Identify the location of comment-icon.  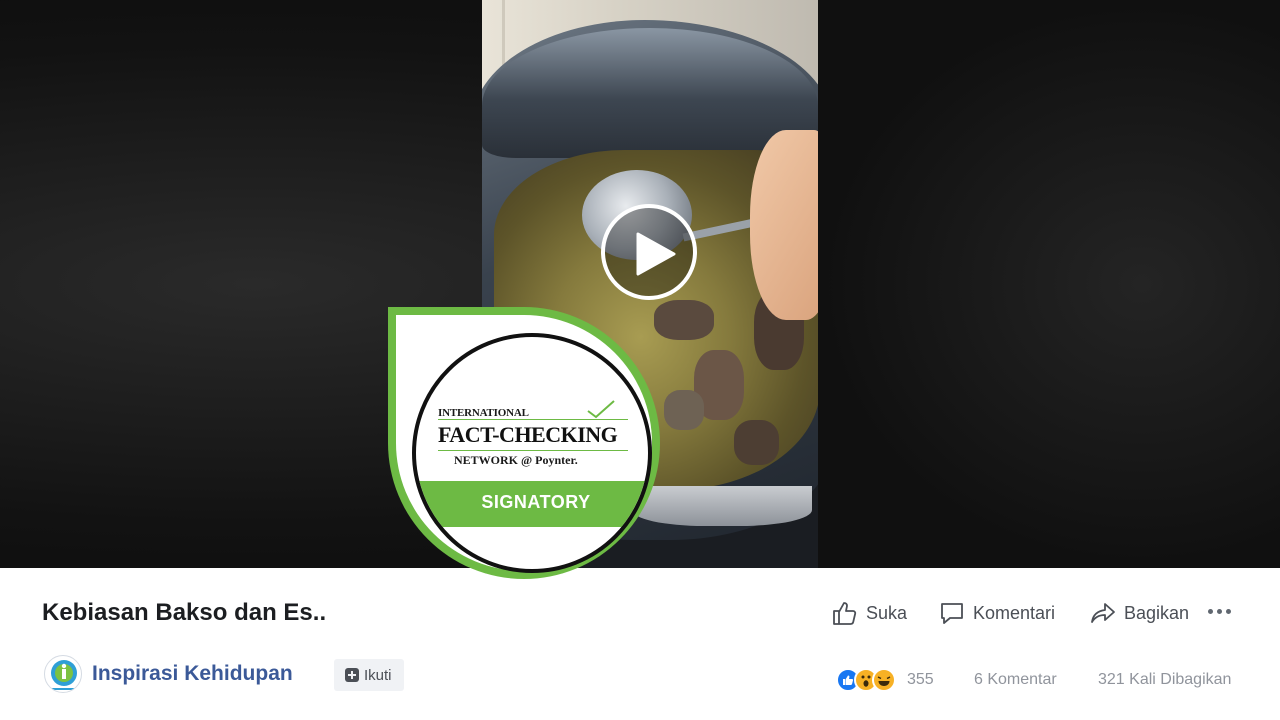
(952, 613).